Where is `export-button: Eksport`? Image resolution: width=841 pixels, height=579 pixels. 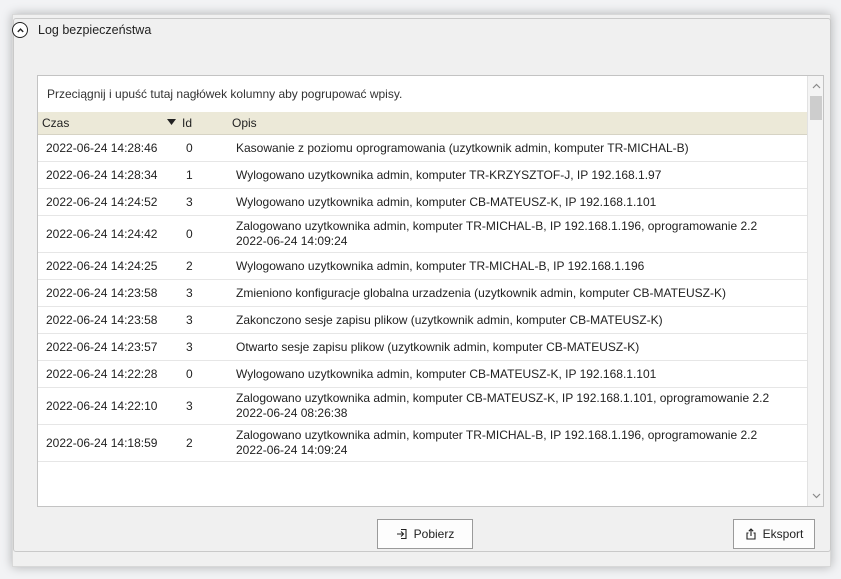
export-button: Eksport is located at coordinates (774, 534).